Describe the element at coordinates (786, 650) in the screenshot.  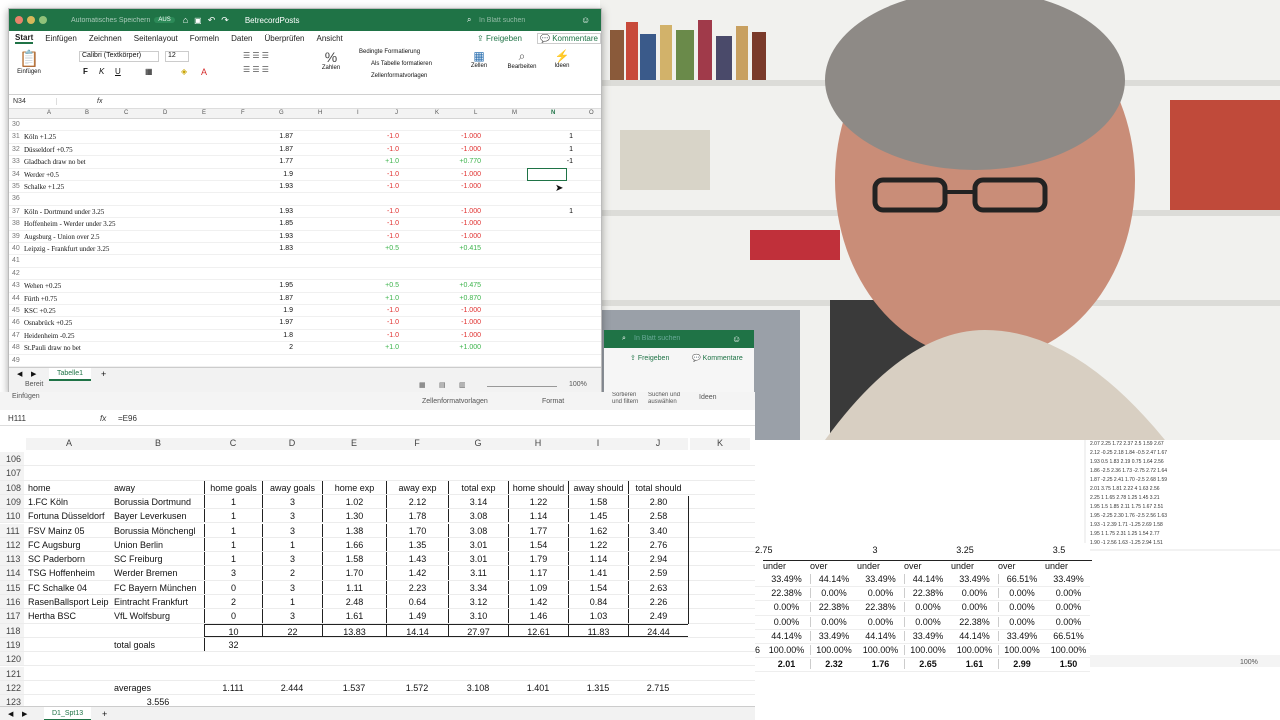
I see `probability-cell: 100.00%` at that location.